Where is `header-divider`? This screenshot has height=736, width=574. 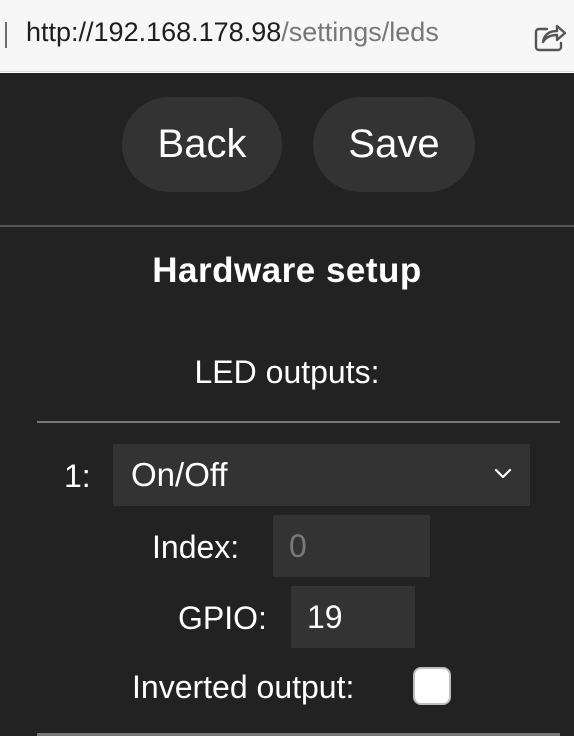
header-divider is located at coordinates (287, 226).